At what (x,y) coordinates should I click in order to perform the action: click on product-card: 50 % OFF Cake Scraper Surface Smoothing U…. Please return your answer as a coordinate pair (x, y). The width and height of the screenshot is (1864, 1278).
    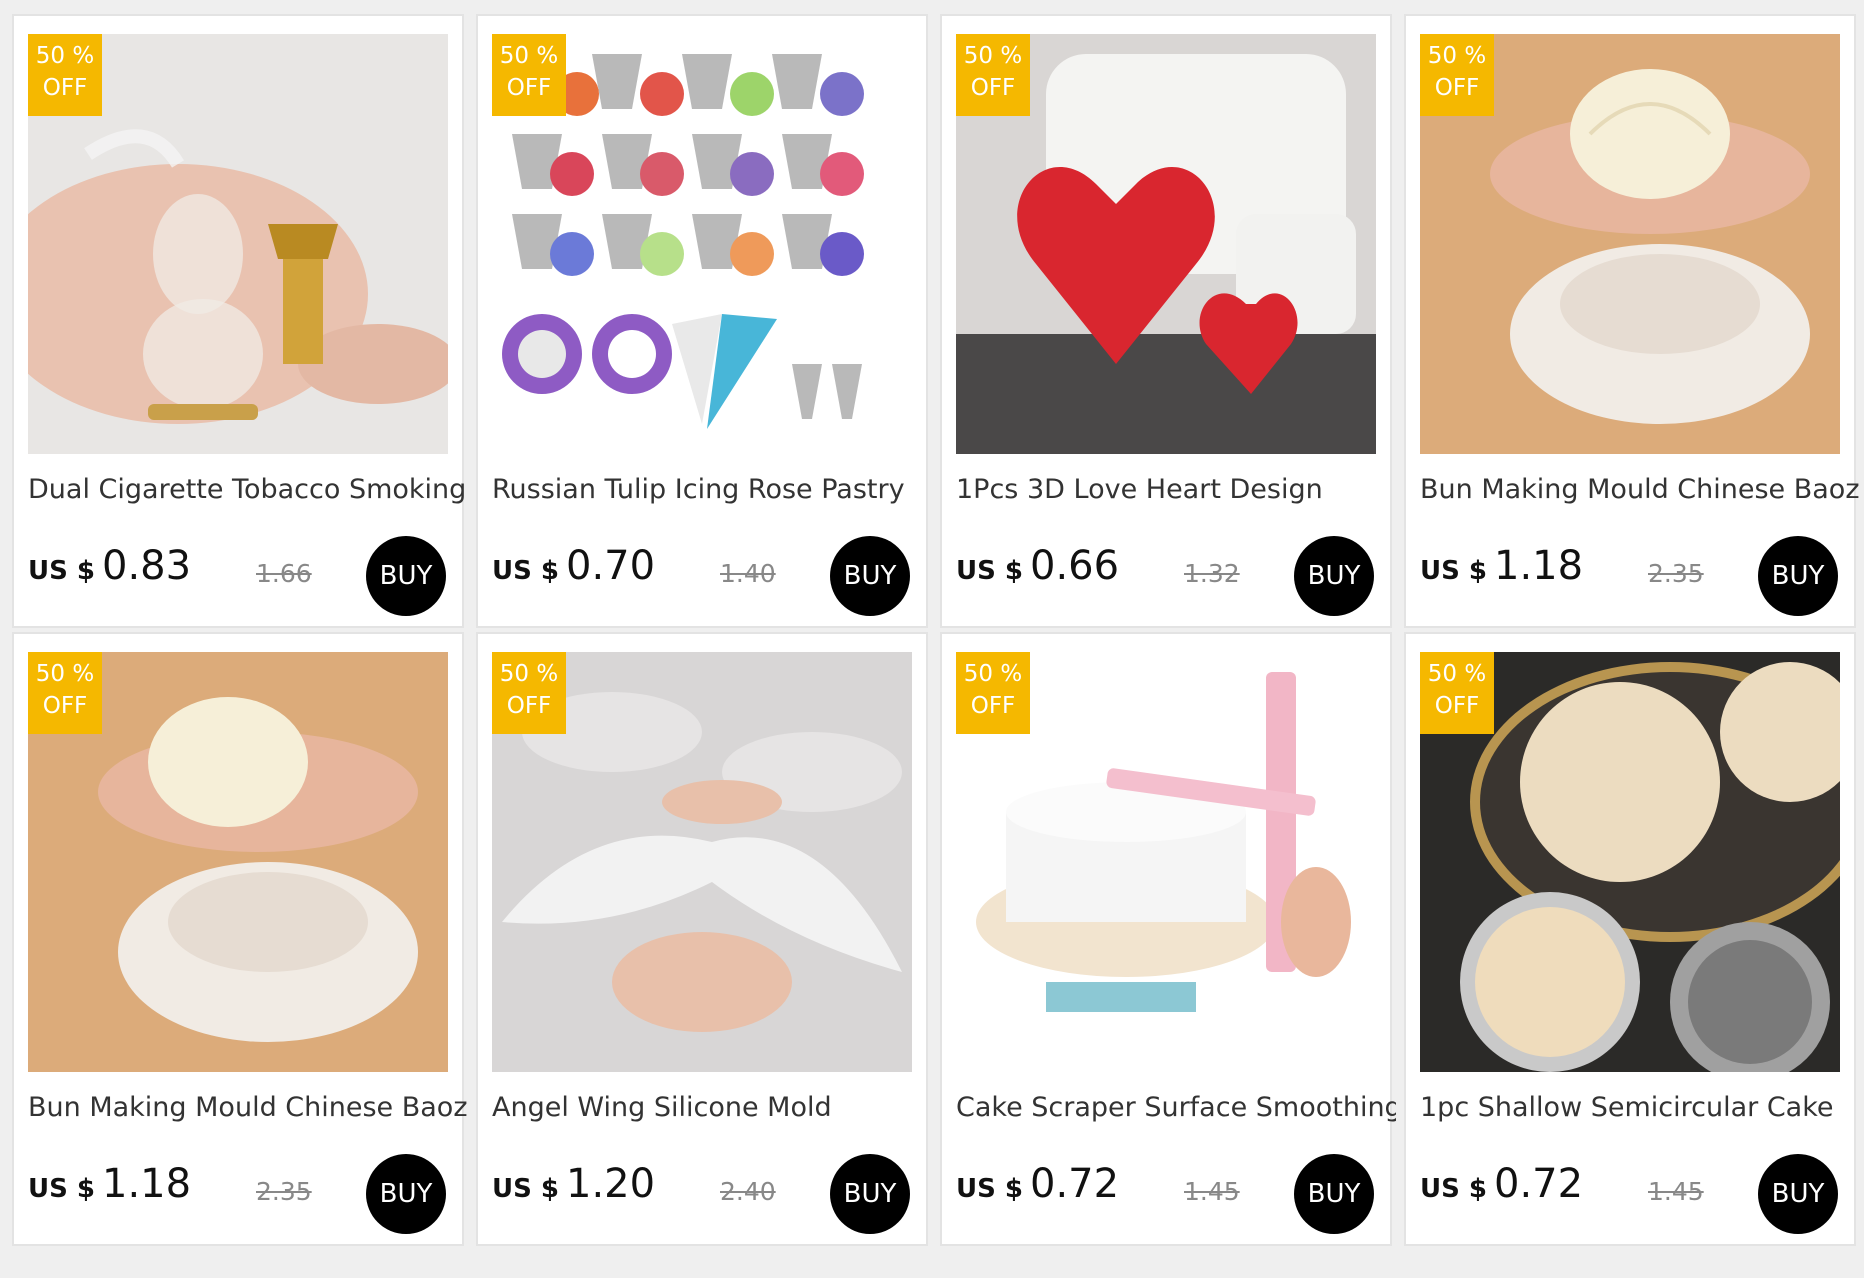
    Looking at the image, I should click on (1168, 939).